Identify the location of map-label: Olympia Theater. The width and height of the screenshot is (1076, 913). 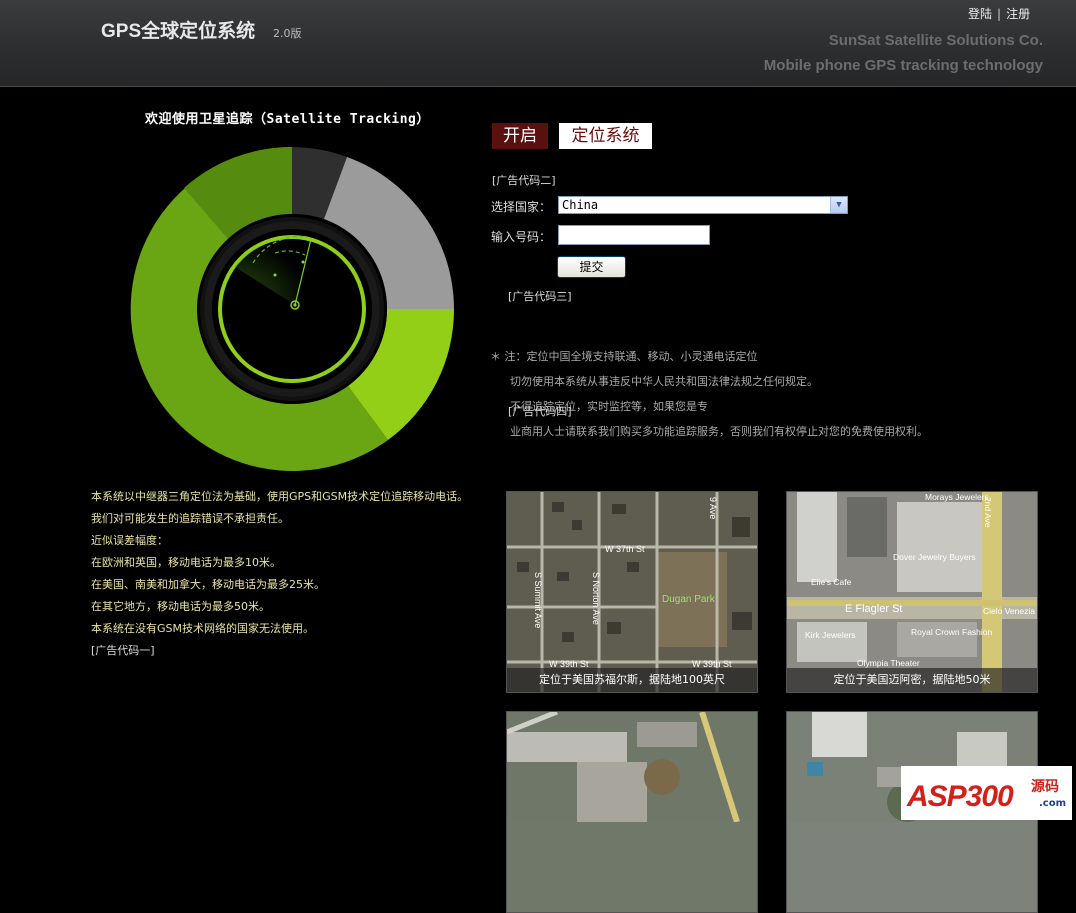
(888, 663).